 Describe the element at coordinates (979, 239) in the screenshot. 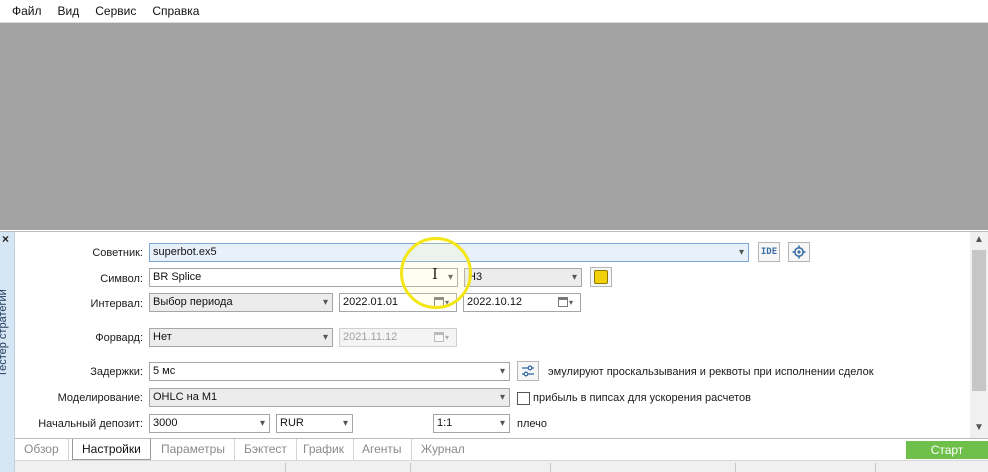

I see `scroll-up-icon: ▲` at that location.